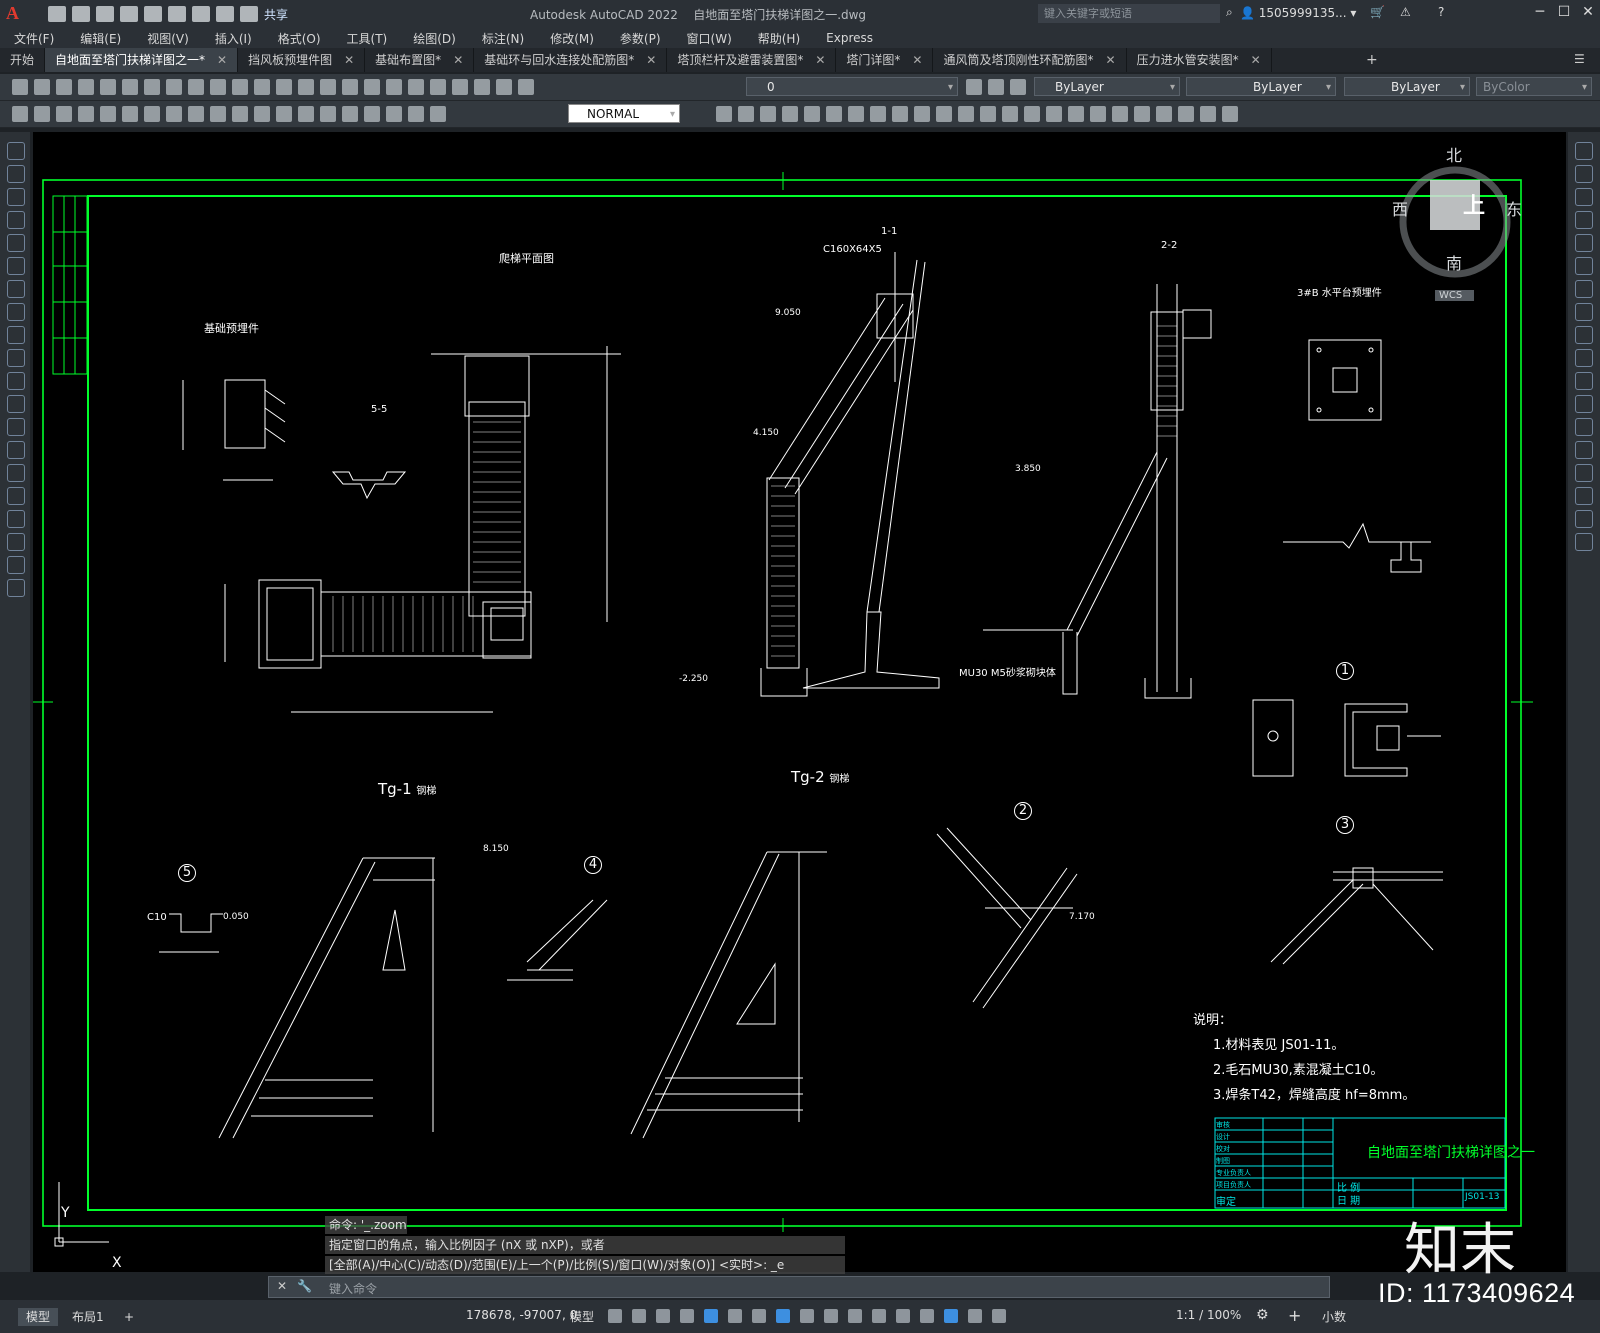 This screenshot has height=1333, width=1600. I want to click on menu-item: 绘图(D), so click(434, 38).